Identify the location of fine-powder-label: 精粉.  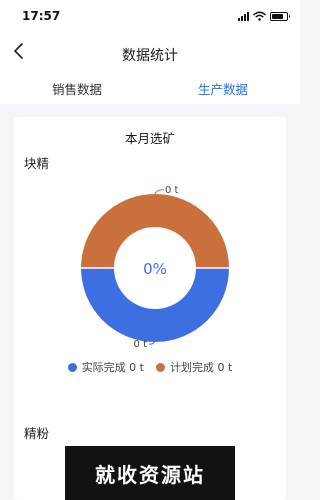
(37, 433).